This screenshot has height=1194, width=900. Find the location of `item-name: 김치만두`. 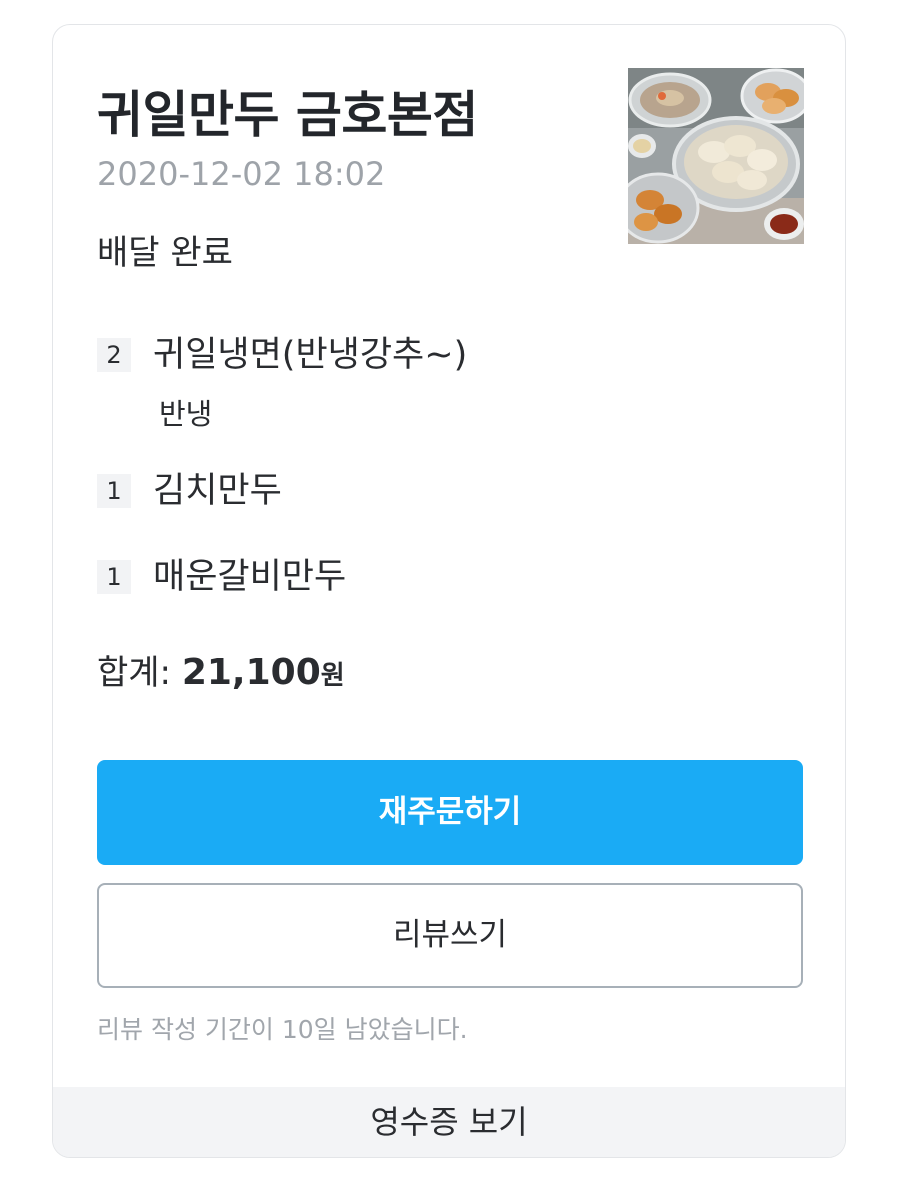

item-name: 김치만두 is located at coordinates (217, 491).